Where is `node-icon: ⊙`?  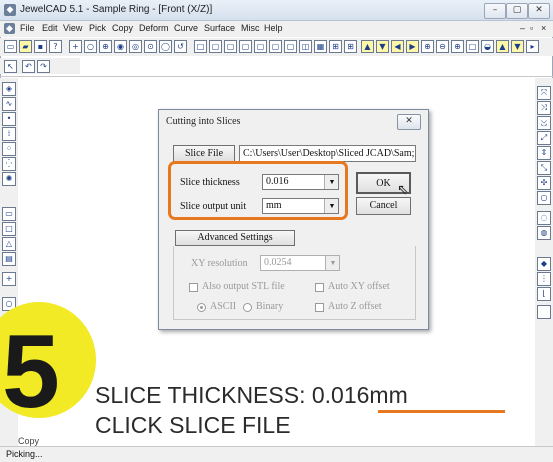 node-icon: ⊙ is located at coordinates (150, 46).